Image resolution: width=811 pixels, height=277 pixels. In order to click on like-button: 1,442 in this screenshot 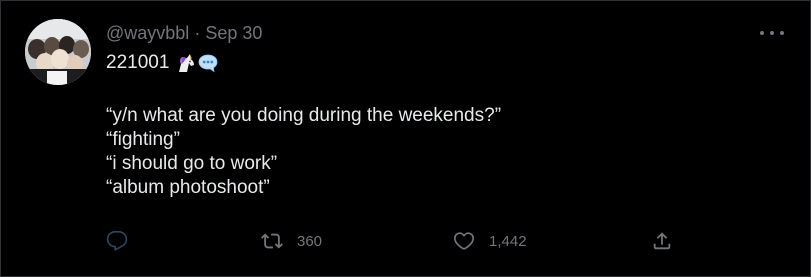, I will do `click(490, 241)`.